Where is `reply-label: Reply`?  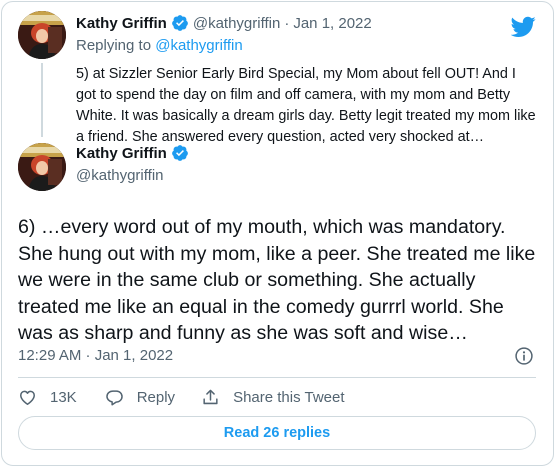
reply-label: Reply is located at coordinates (156, 397).